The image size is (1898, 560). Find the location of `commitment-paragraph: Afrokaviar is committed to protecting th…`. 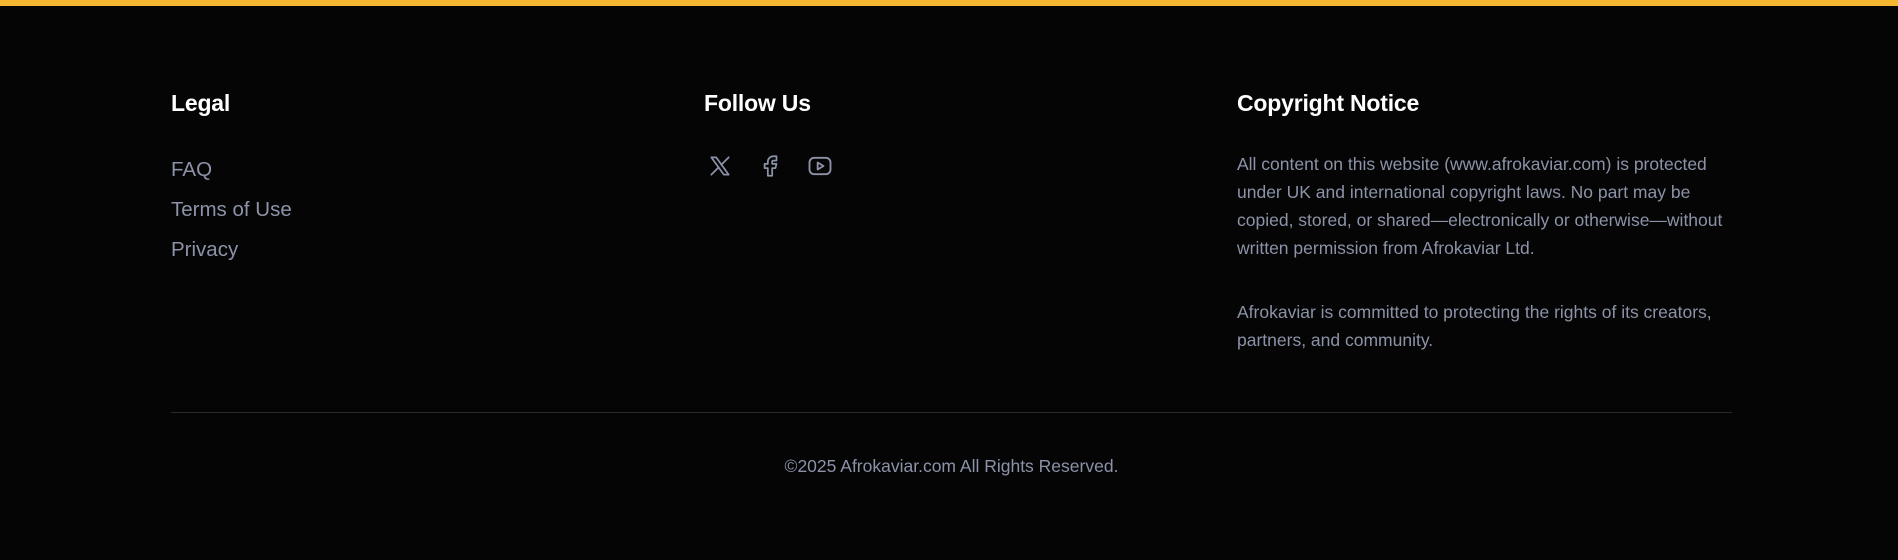

commitment-paragraph: Afrokaviar is committed to protecting th… is located at coordinates (1474, 326).